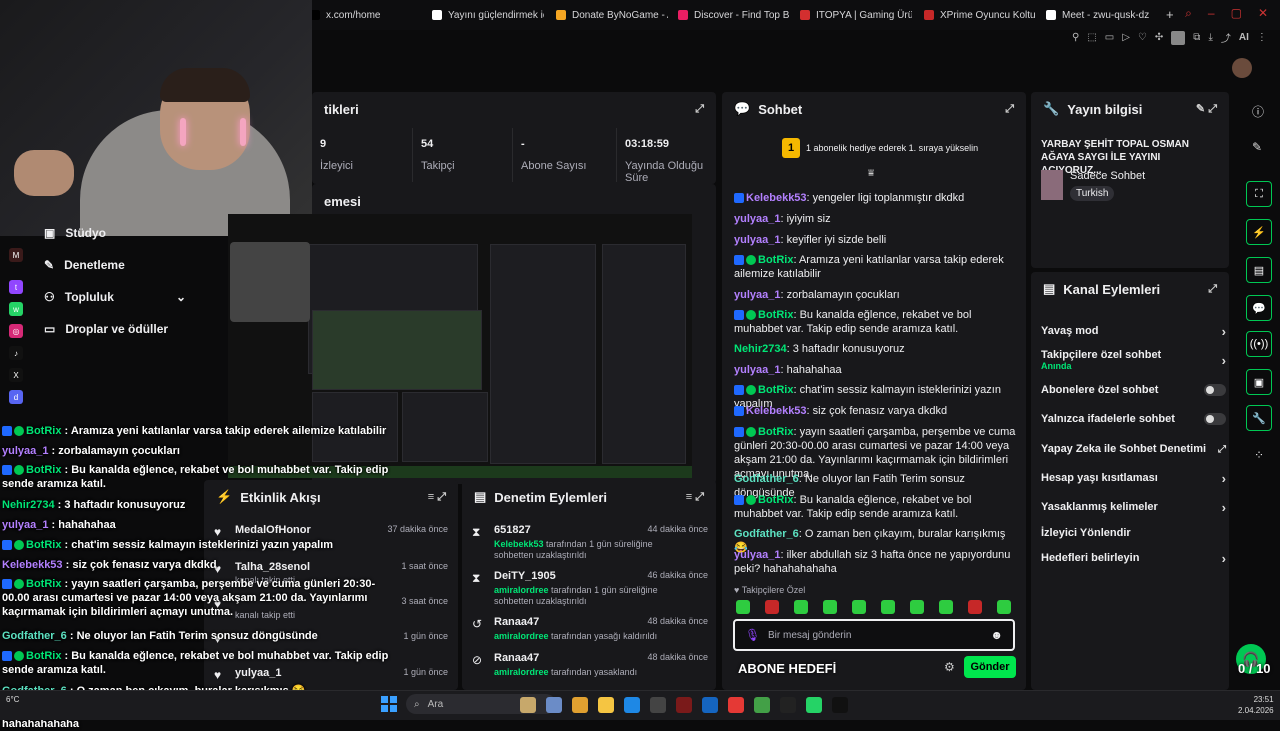 The width and height of the screenshot is (1280, 731). I want to click on instagram-icon: ◎, so click(16, 331).